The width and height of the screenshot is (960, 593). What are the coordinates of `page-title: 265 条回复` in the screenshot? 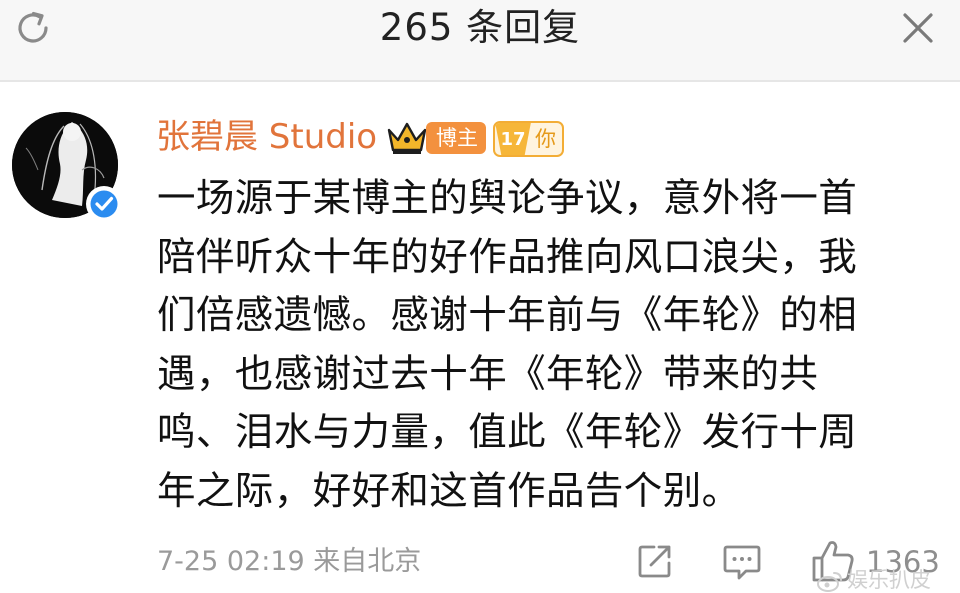 It's located at (480, 27).